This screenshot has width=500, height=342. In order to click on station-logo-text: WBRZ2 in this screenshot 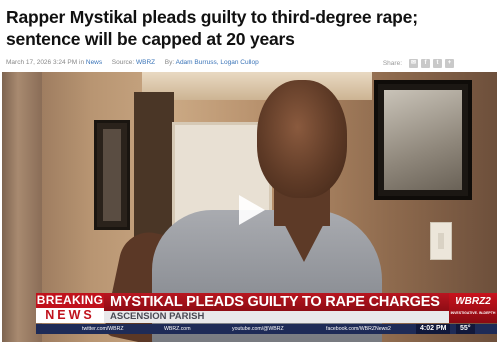, I will do `click(473, 301)`.